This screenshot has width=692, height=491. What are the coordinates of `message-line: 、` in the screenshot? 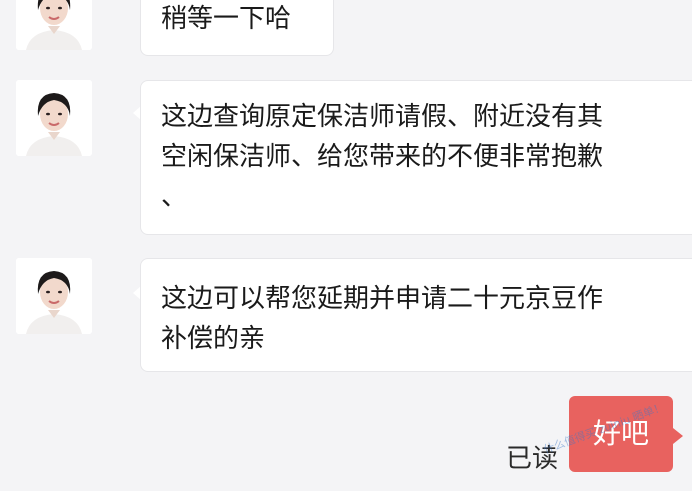 It's located at (174, 197).